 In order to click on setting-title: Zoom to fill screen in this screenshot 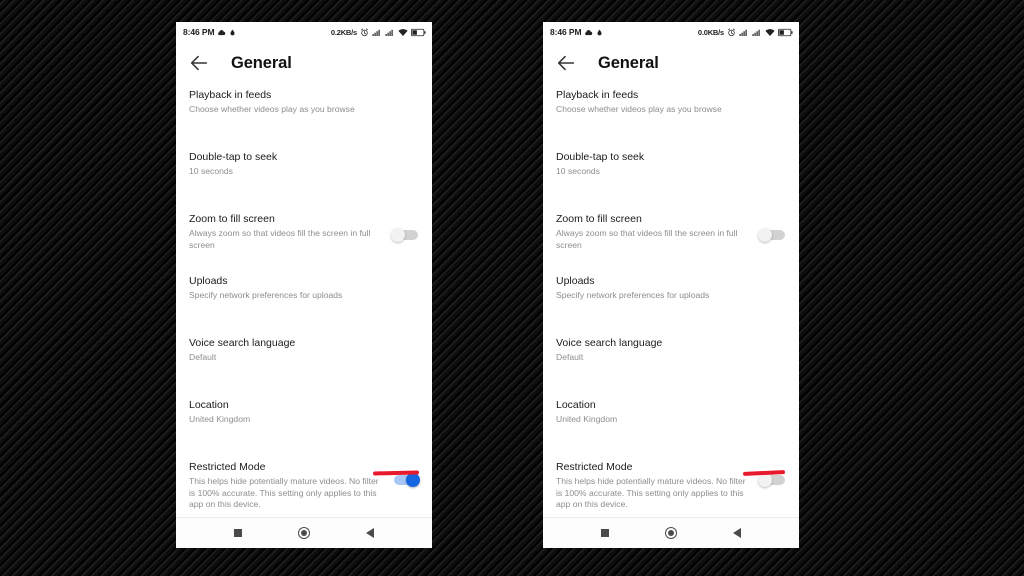, I will do `click(599, 219)`.